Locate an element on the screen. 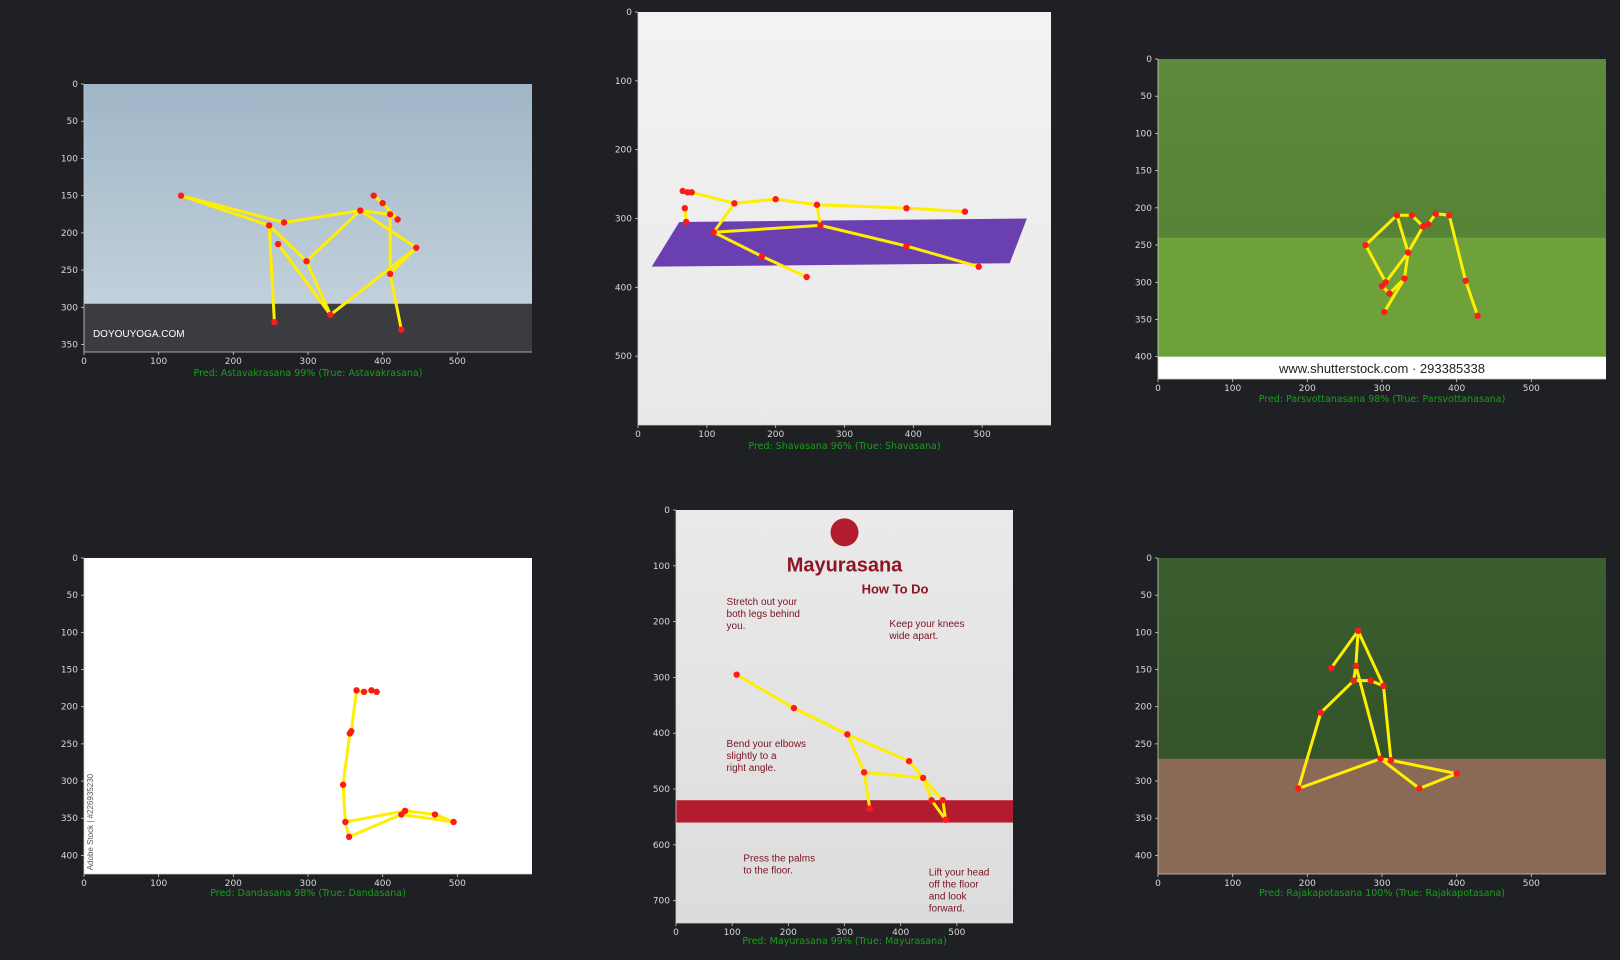 Image resolution: width=1620 pixels, height=960 pixels. yoga-mat is located at coordinates (839, 242).